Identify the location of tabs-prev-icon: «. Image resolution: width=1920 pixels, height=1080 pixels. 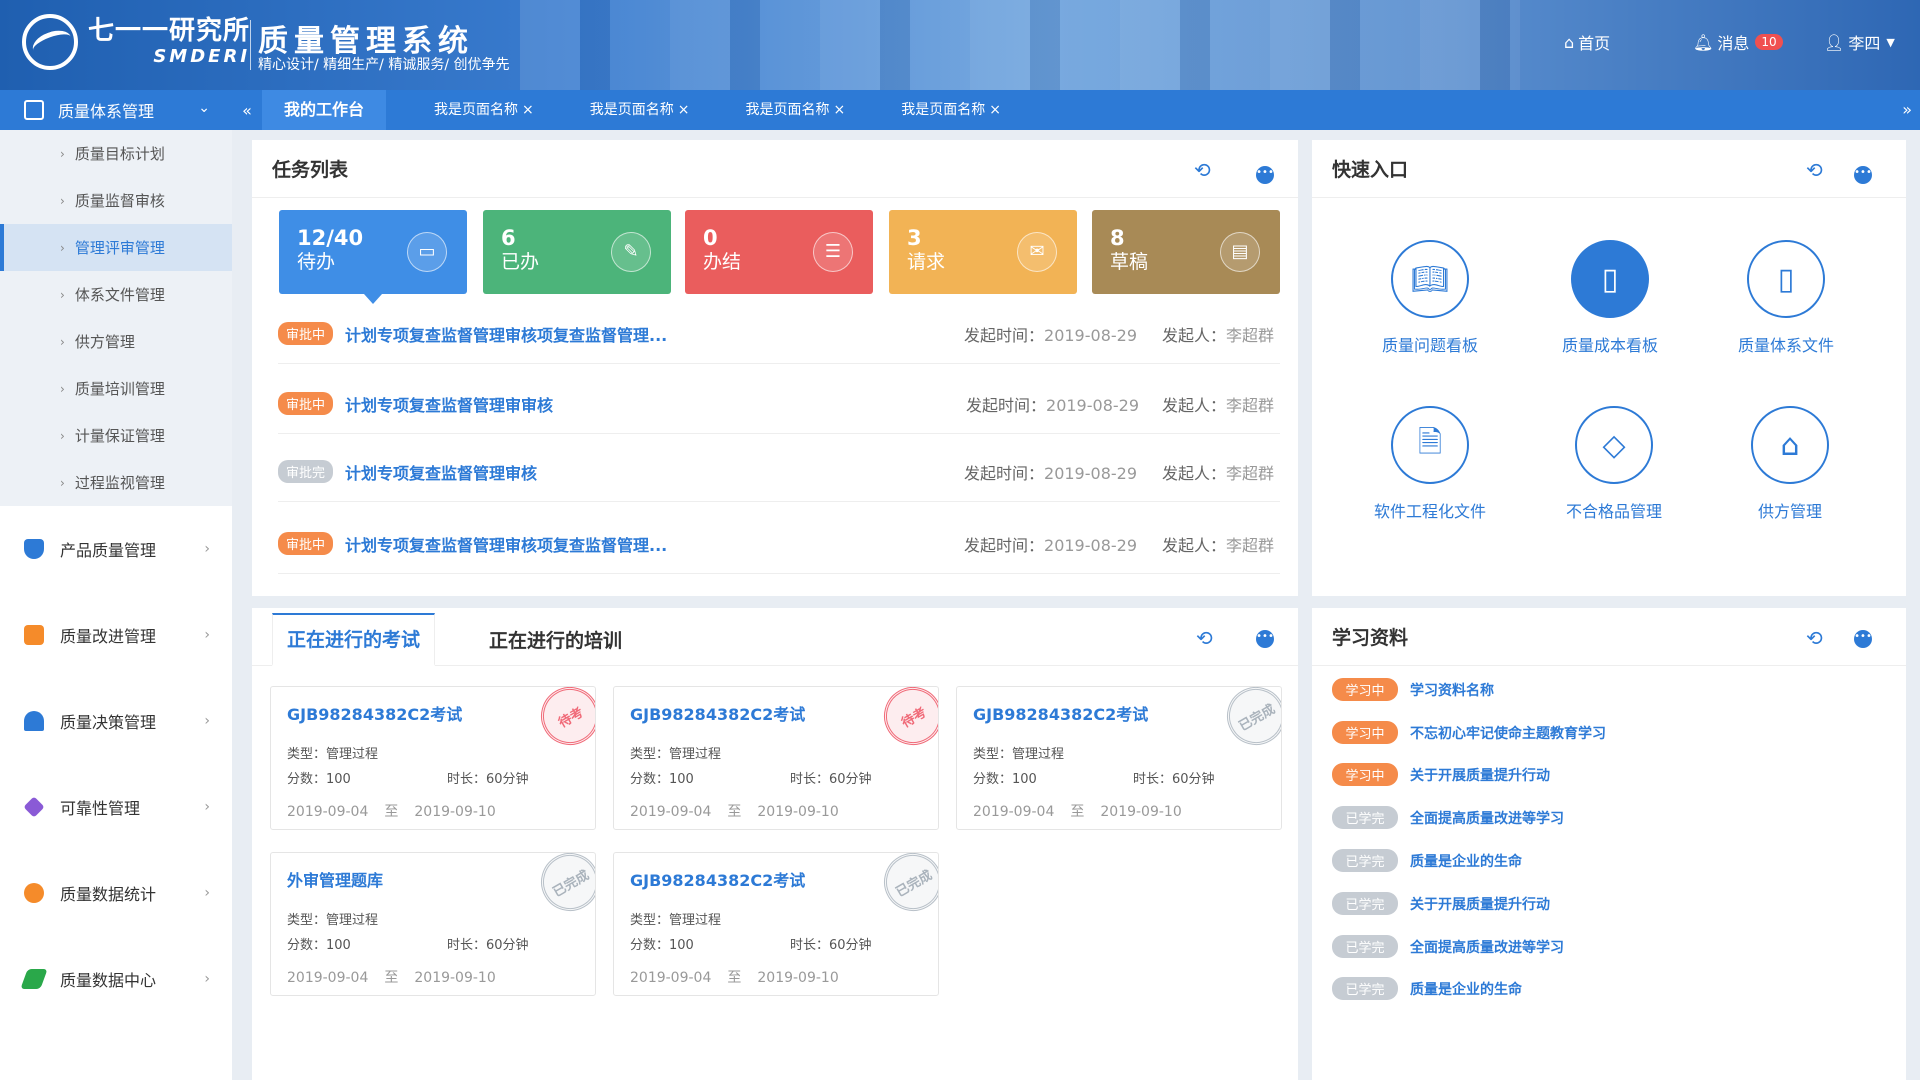
(247, 110).